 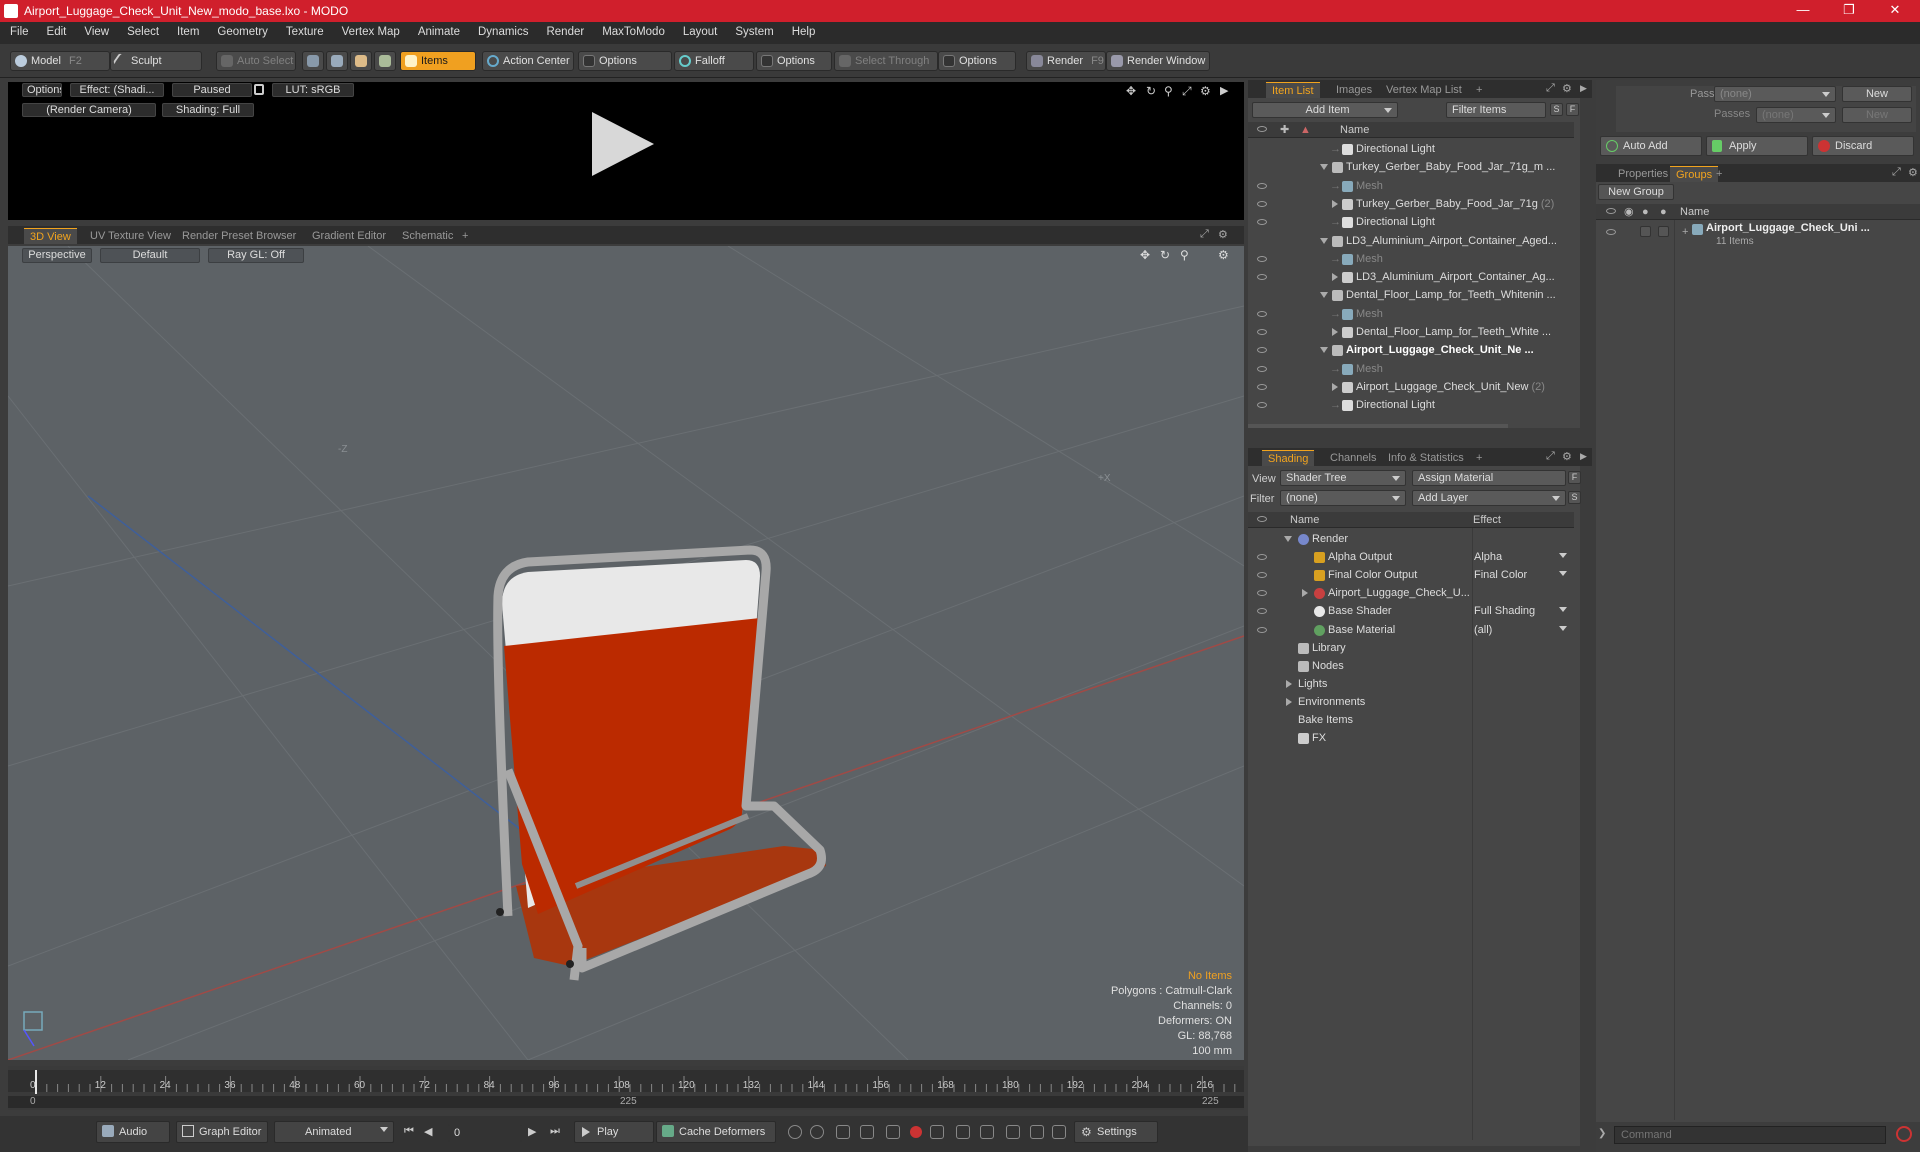 I want to click on action-center-options-button: Options, so click(x=625, y=61).